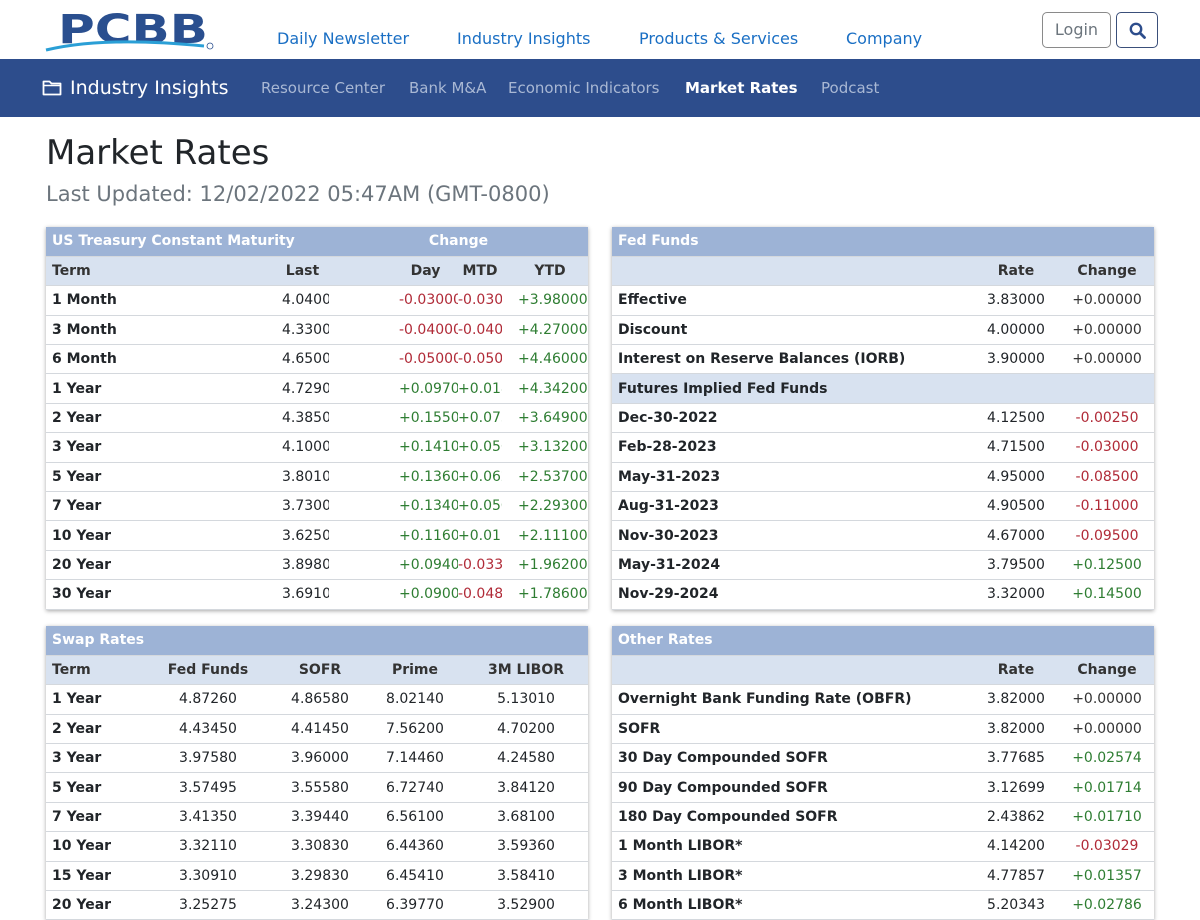 Image resolution: width=1200 pixels, height=920 pixels. Describe the element at coordinates (317, 846) in the screenshot. I see `swap-row: 10 Year 3.32110 3.30830 6.44360 3.59360` at that location.